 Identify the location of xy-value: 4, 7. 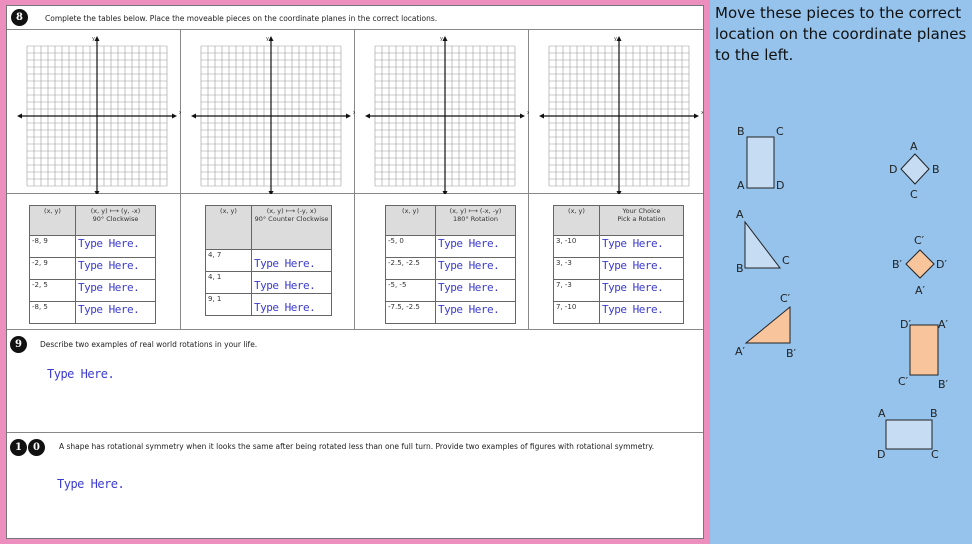
(228, 260).